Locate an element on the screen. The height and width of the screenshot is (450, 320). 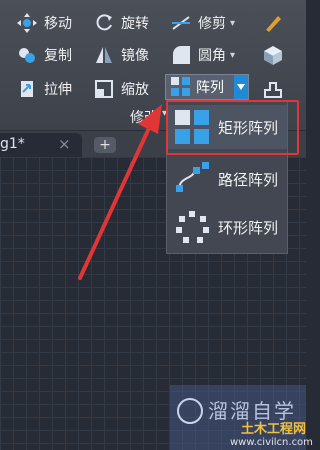
site-url: www.civilcn.com is located at coordinates (271, 442).